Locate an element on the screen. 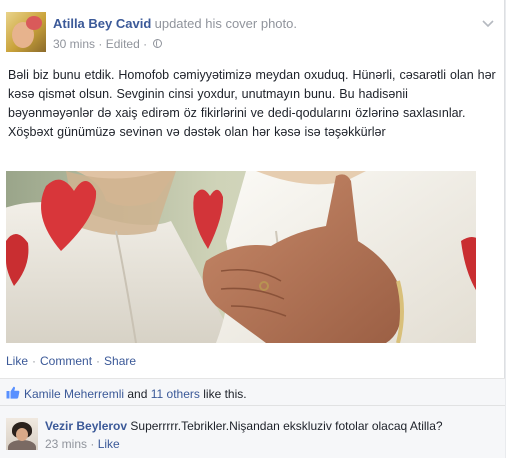 This screenshot has height=458, width=506. chevron-down-icon-svg is located at coordinates (488, 24).